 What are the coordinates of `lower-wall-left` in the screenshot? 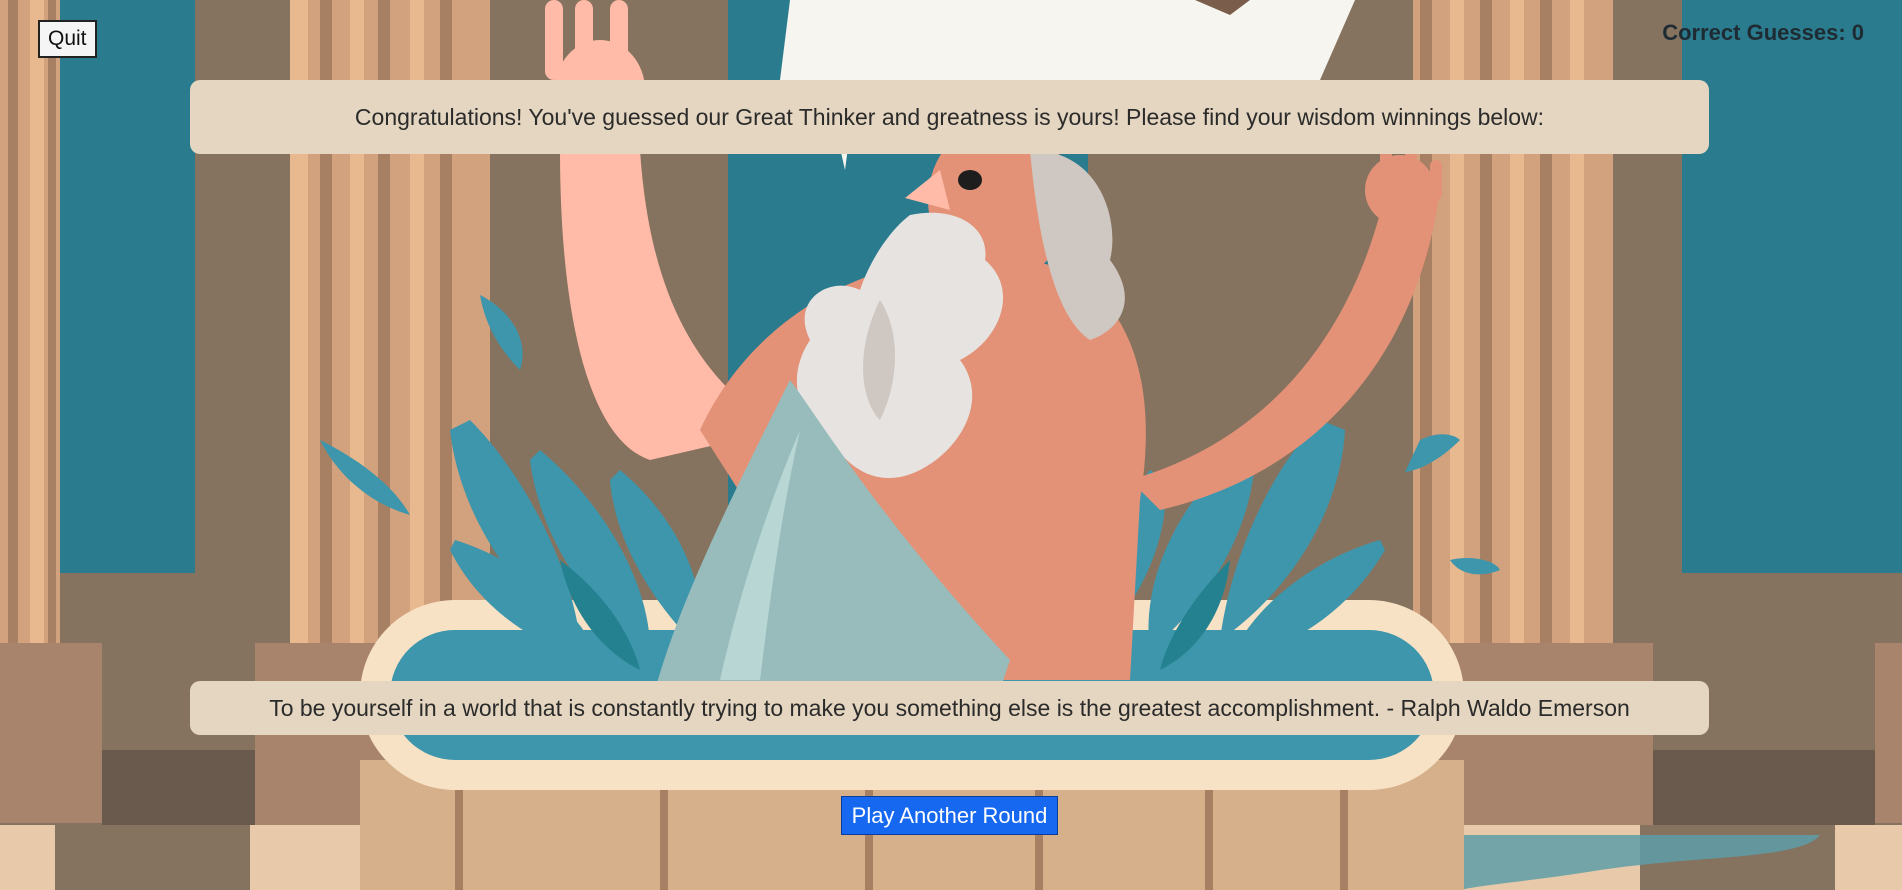 It's located at (178, 790).